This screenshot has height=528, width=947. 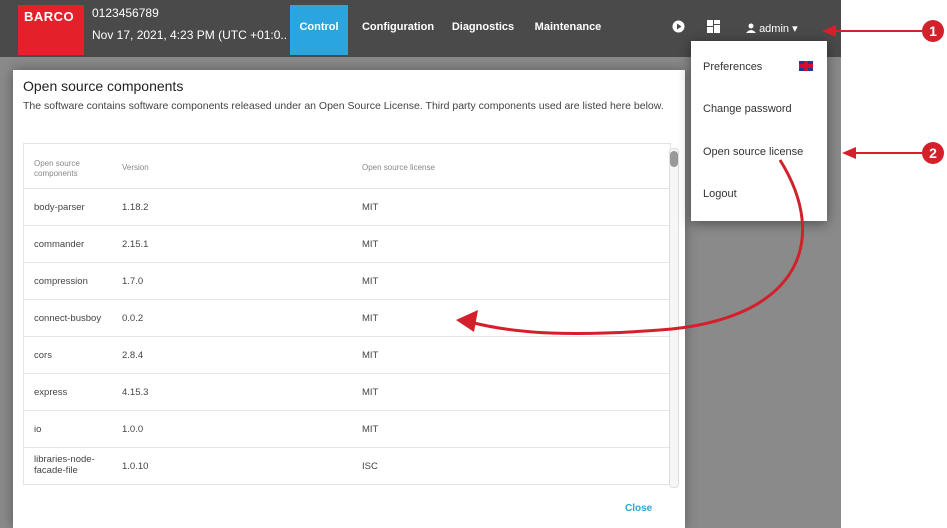 I want to click on callout-badge: 2, so click(x=933, y=153).